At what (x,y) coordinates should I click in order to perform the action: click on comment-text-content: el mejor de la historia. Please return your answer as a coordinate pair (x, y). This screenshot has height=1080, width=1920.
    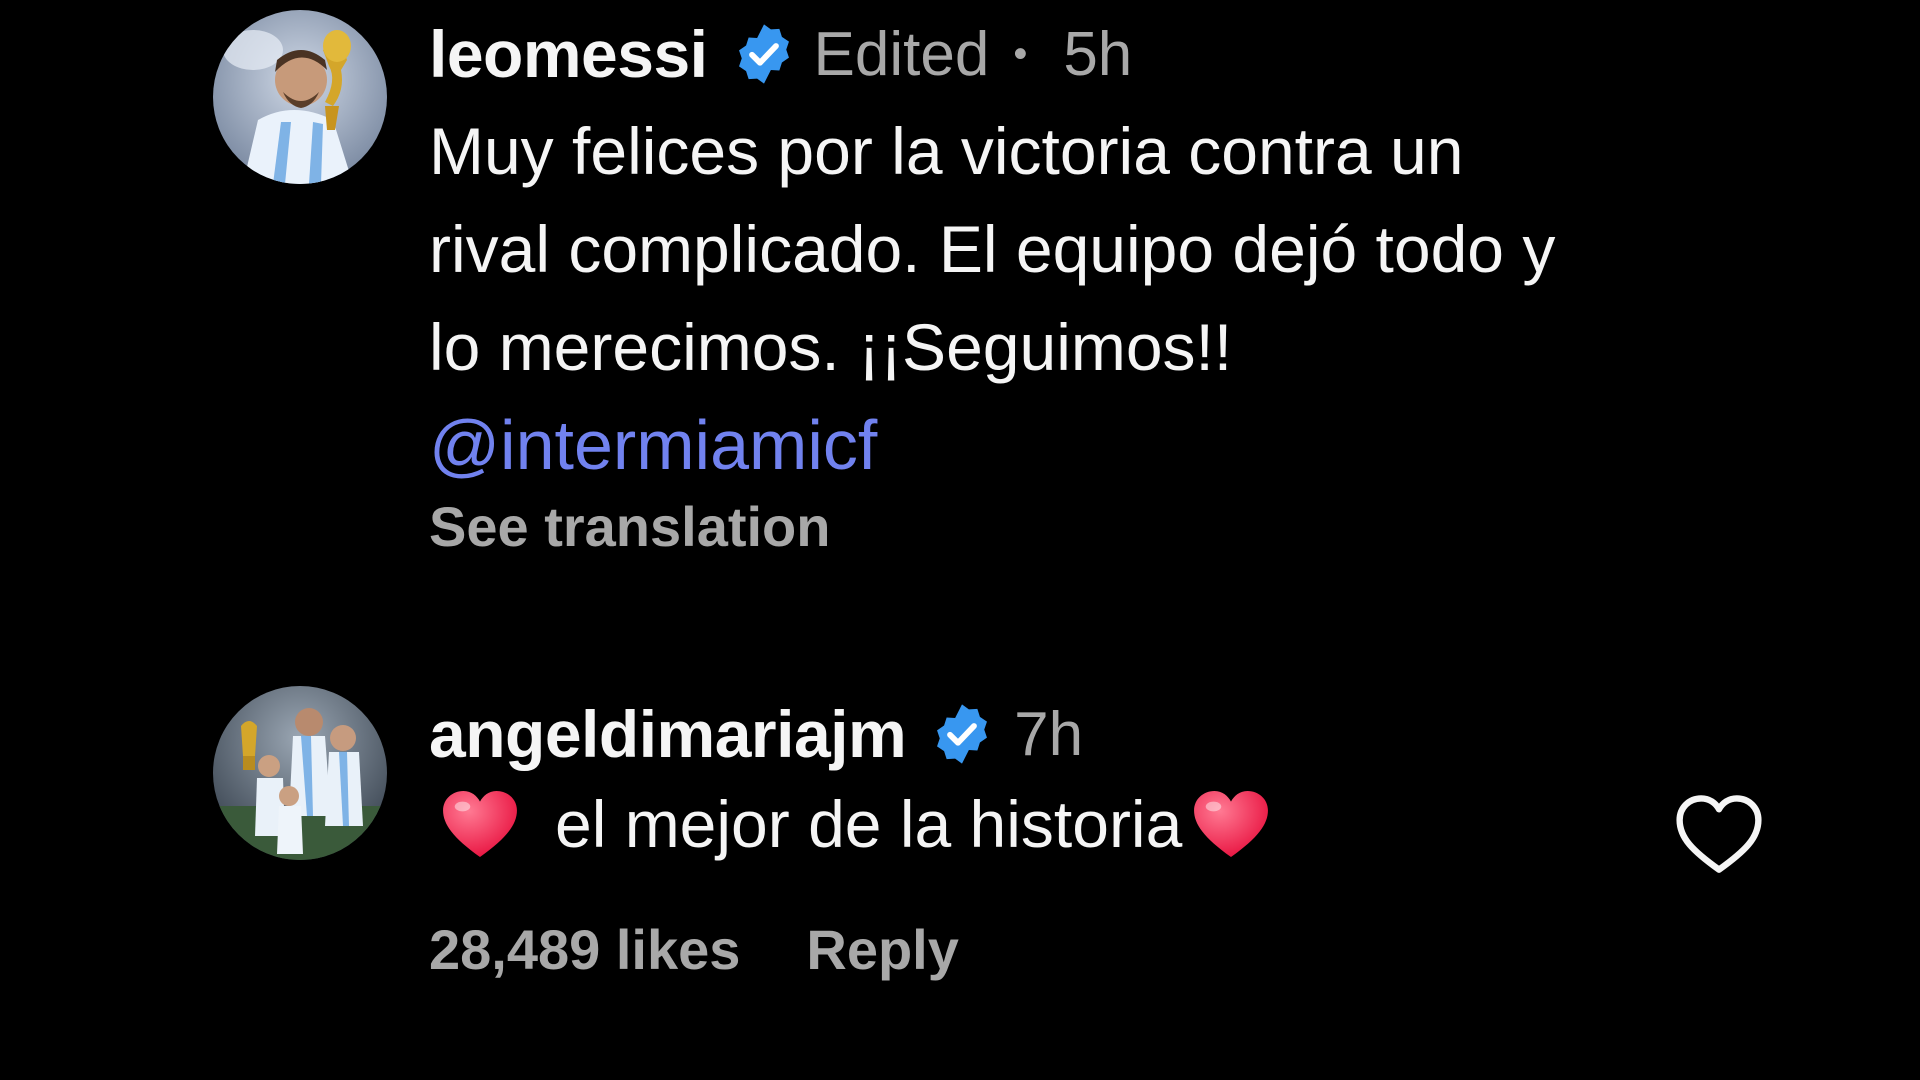
    Looking at the image, I should click on (869, 824).